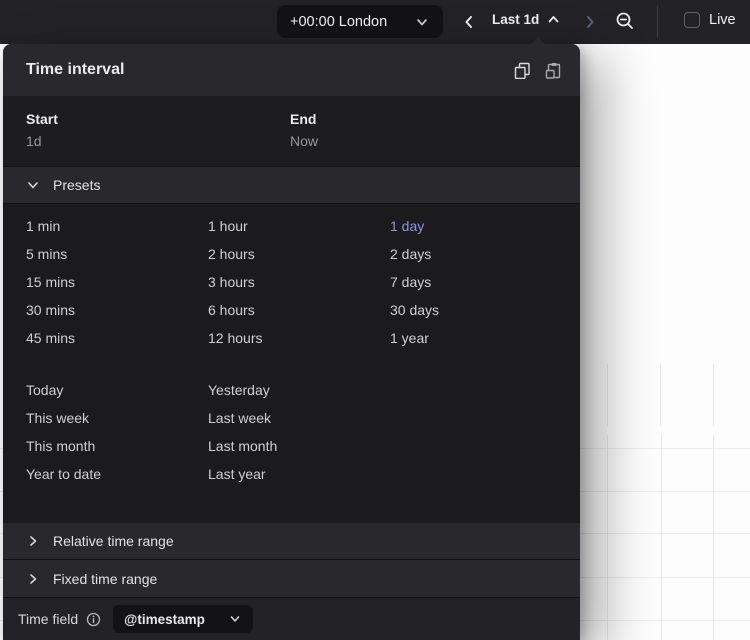 This screenshot has width=750, height=640. What do you see at coordinates (657, 22) in the screenshot?
I see `toolbar-divider` at bounding box center [657, 22].